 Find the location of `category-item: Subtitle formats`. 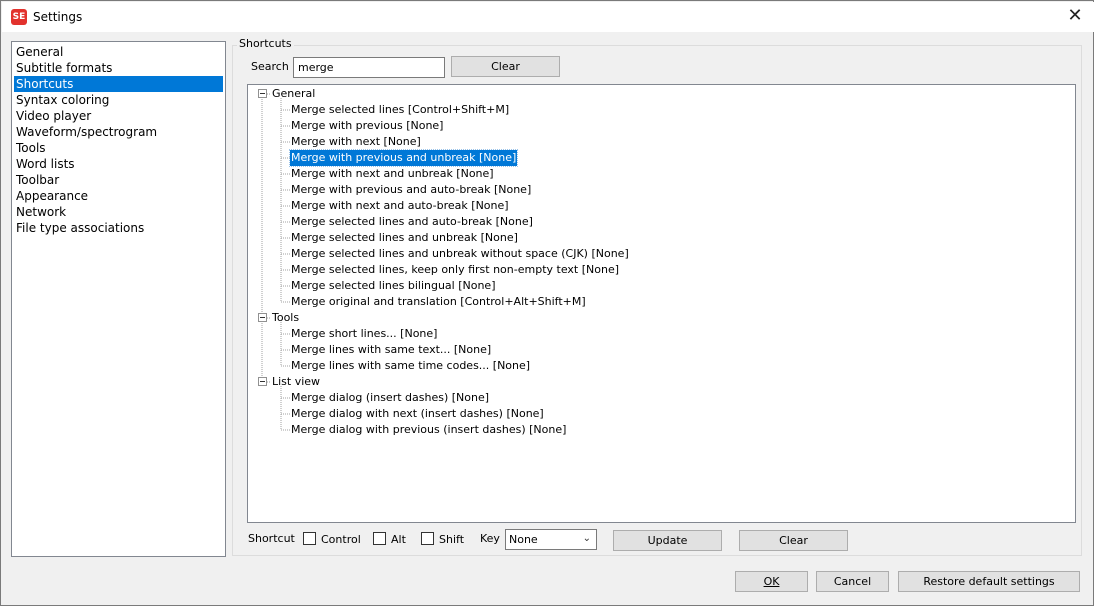

category-item: Subtitle formats is located at coordinates (118, 68).